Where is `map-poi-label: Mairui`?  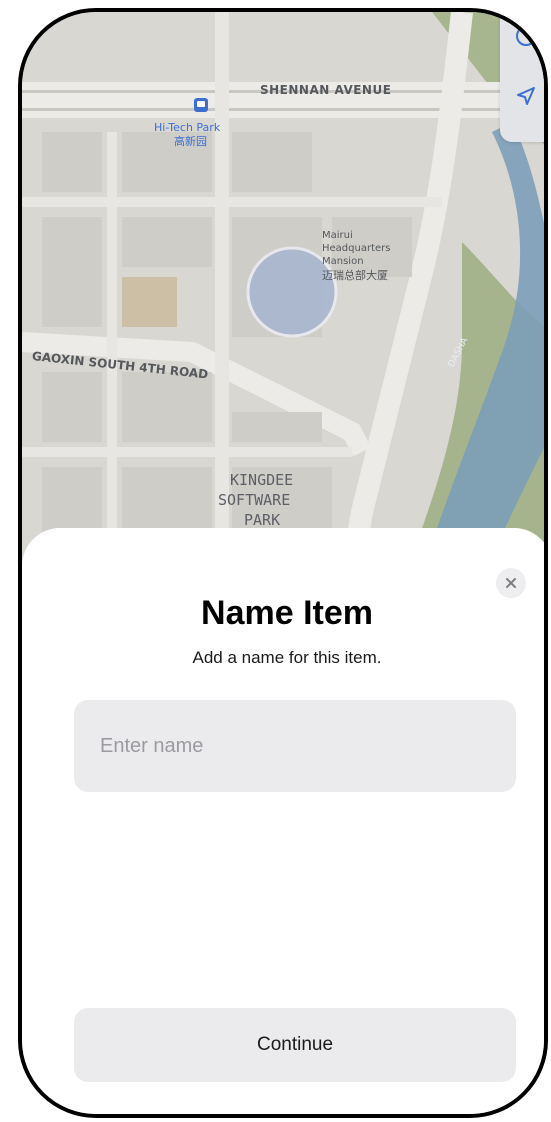 map-poi-label: Mairui is located at coordinates (337, 235).